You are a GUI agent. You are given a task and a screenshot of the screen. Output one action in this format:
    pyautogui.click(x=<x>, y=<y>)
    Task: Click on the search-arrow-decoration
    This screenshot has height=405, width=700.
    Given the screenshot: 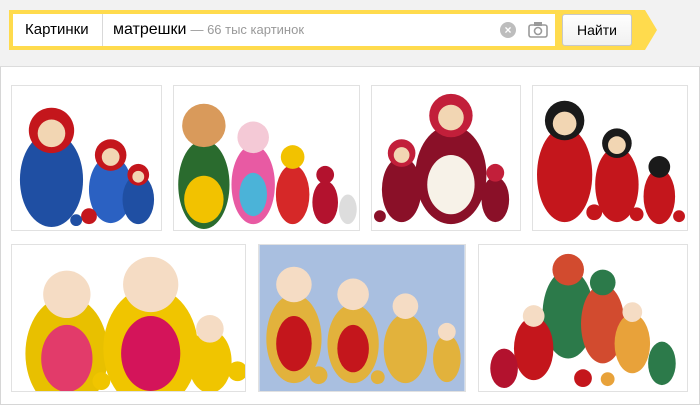 What is the action you would take?
    pyautogui.click(x=651, y=30)
    